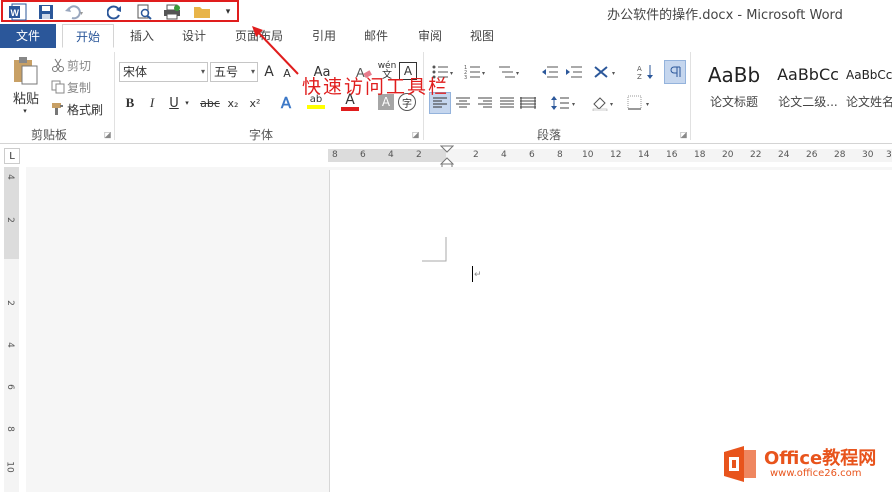 Image resolution: width=892 pixels, height=492 pixels. What do you see at coordinates (725, 15) in the screenshot?
I see `window-title: 办公软件的操作.docx - Microsoft Word` at bounding box center [725, 15].